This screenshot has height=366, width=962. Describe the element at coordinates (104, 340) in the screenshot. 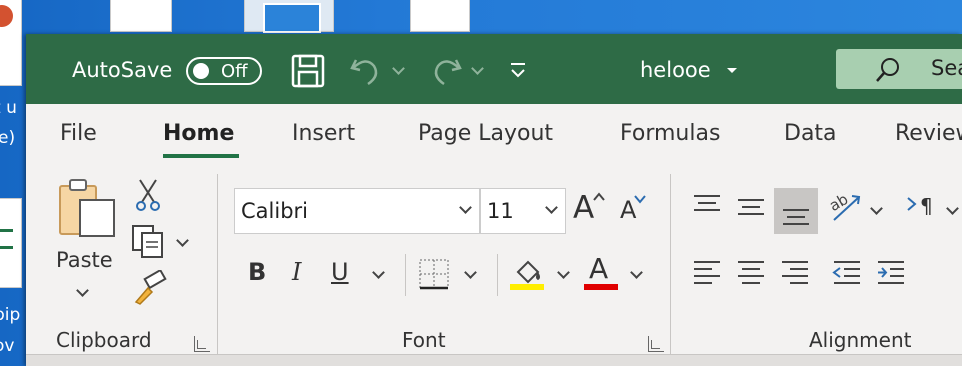

I see `clipboard-group-label: Clipboard` at that location.